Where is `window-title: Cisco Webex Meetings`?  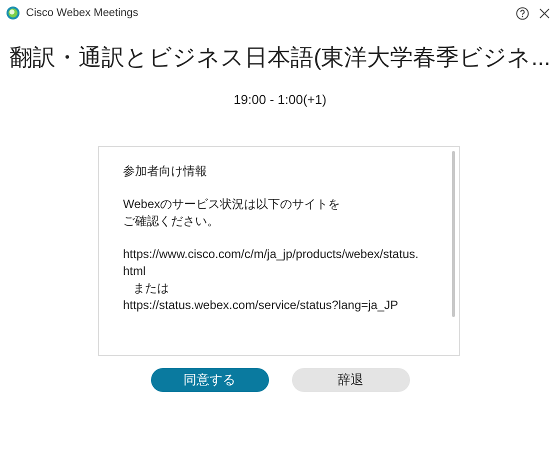 window-title: Cisco Webex Meetings is located at coordinates (82, 13).